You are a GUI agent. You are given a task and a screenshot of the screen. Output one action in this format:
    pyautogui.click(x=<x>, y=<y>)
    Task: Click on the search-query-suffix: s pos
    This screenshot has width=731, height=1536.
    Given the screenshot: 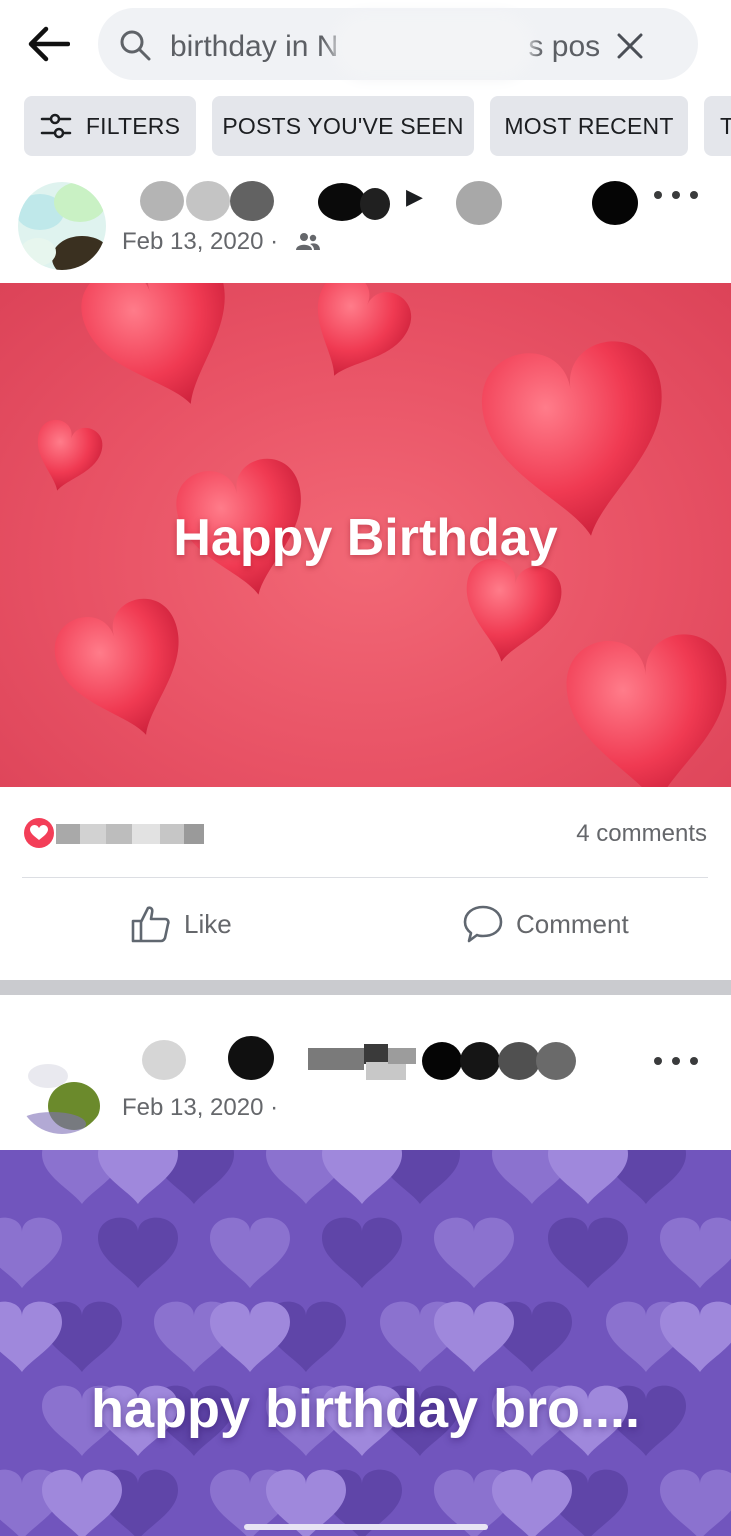 What is the action you would take?
    pyautogui.click(x=564, y=46)
    